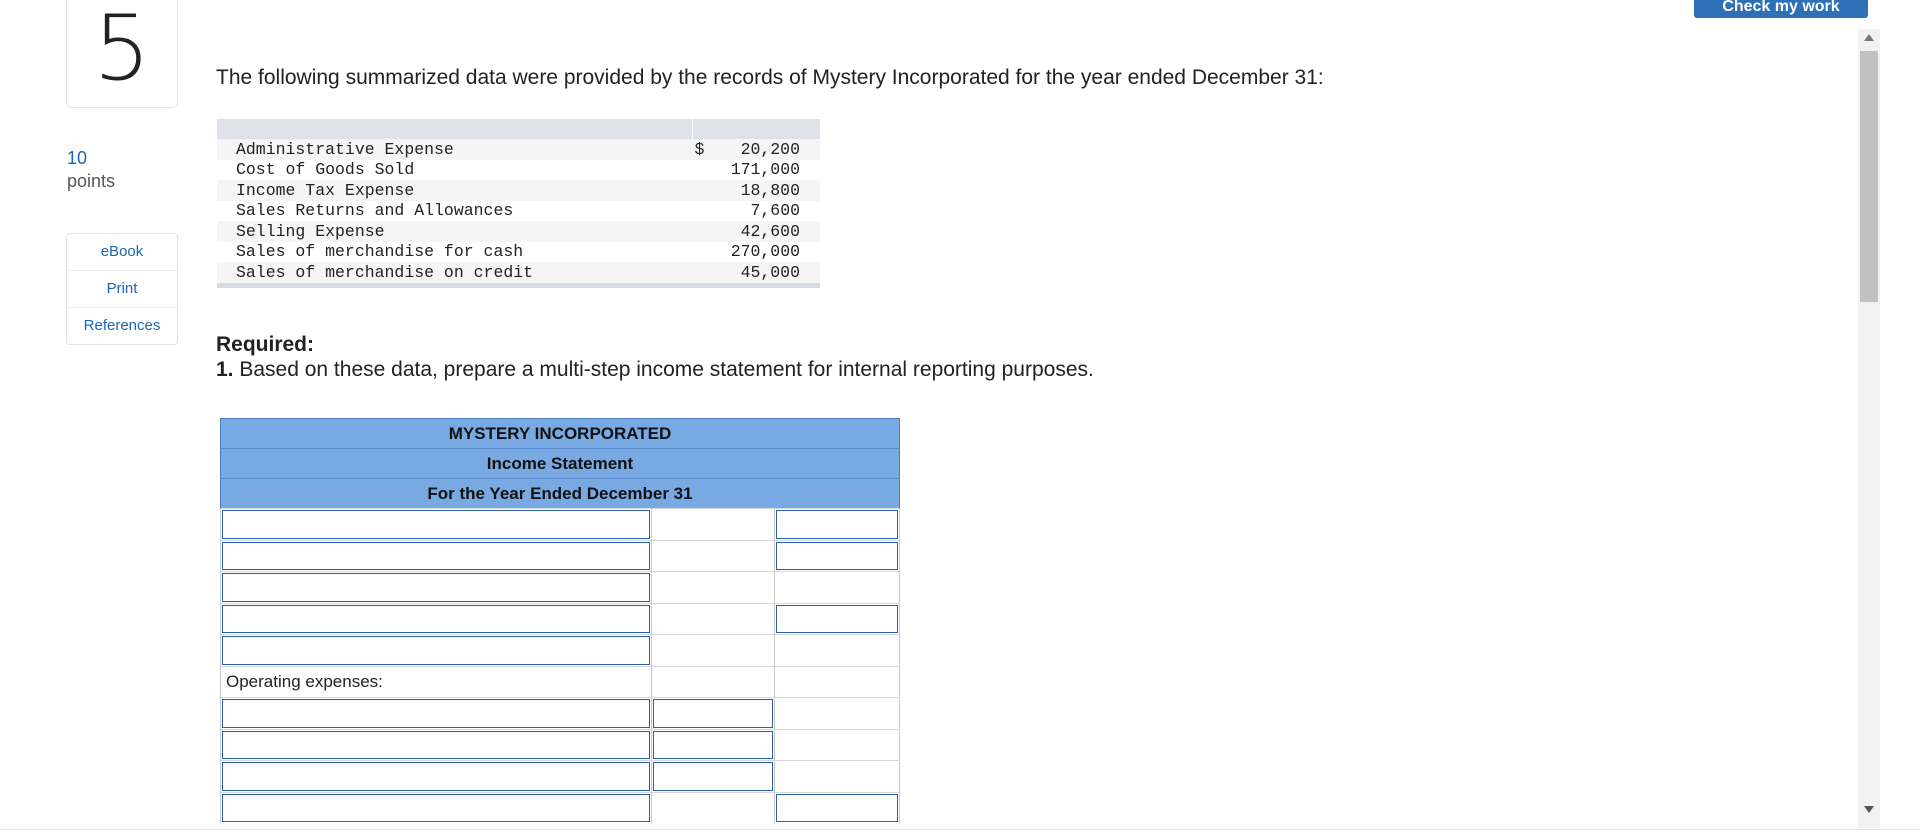  I want to click on row-value: 270,000, so click(765, 252).